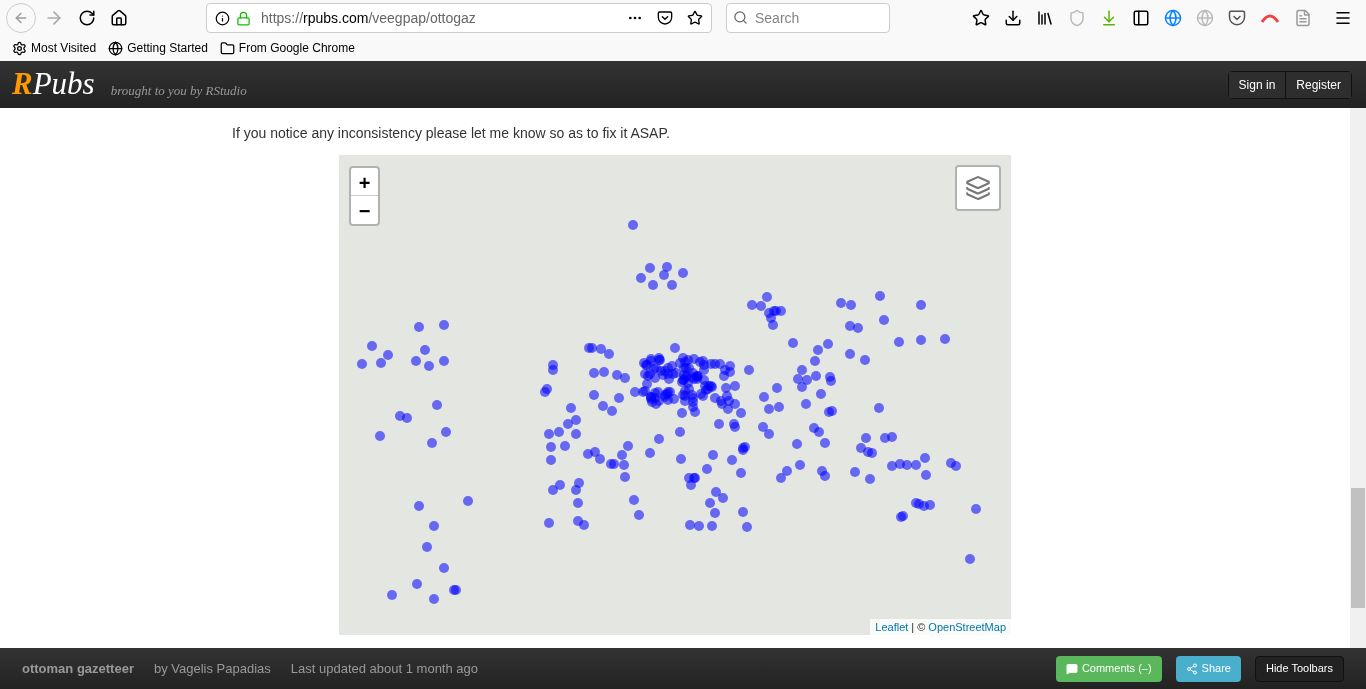 The width and height of the screenshot is (1366, 689). Describe the element at coordinates (1343, 18) in the screenshot. I see `menu-icon` at that location.